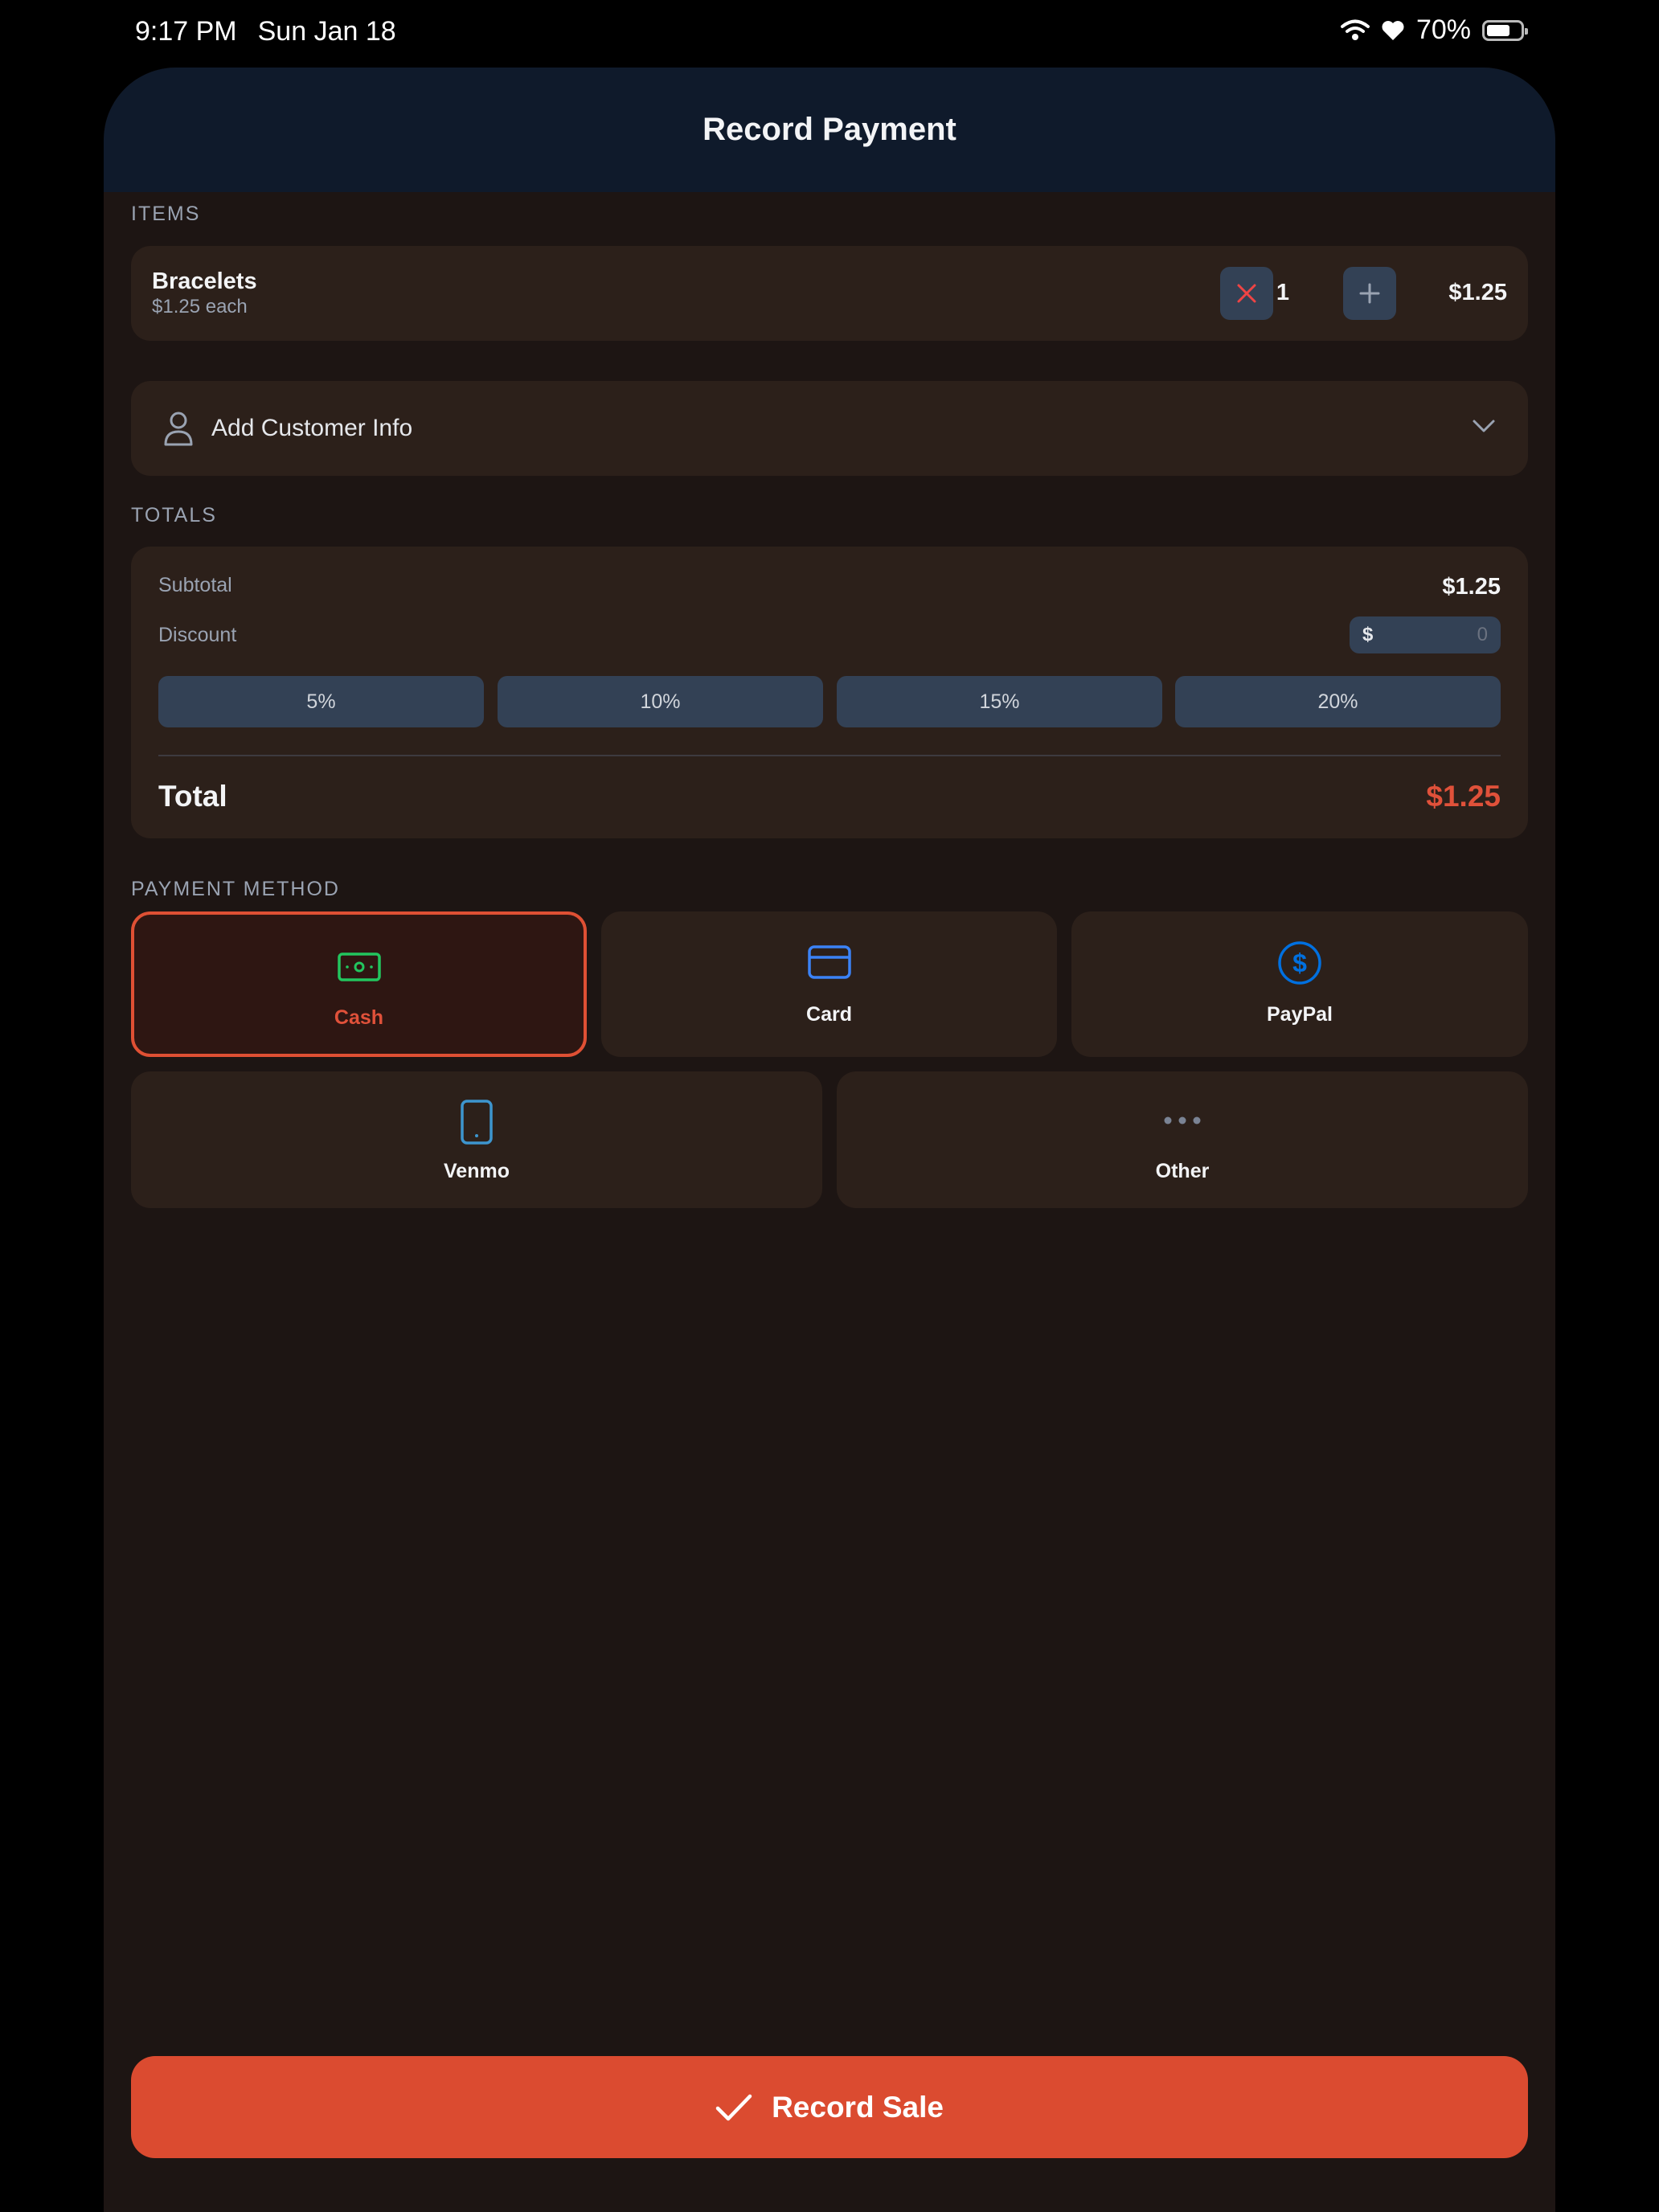 Image resolution: width=1659 pixels, height=2212 pixels. What do you see at coordinates (1338, 701) in the screenshot?
I see `discount-20-button: 20%` at bounding box center [1338, 701].